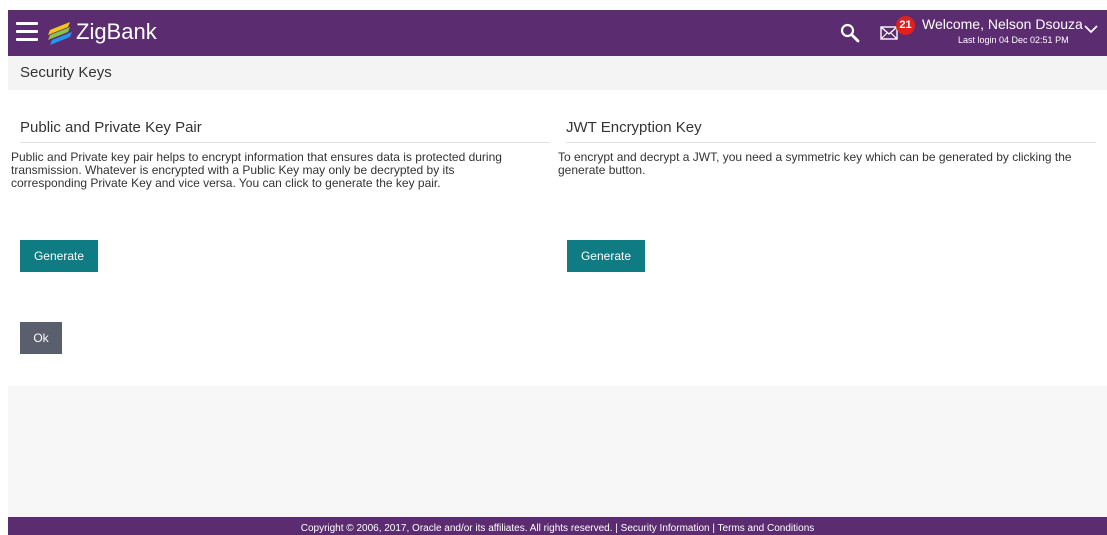  I want to click on last-login-text: Last login 04 Dec 02:51 PM, so click(1013, 40).